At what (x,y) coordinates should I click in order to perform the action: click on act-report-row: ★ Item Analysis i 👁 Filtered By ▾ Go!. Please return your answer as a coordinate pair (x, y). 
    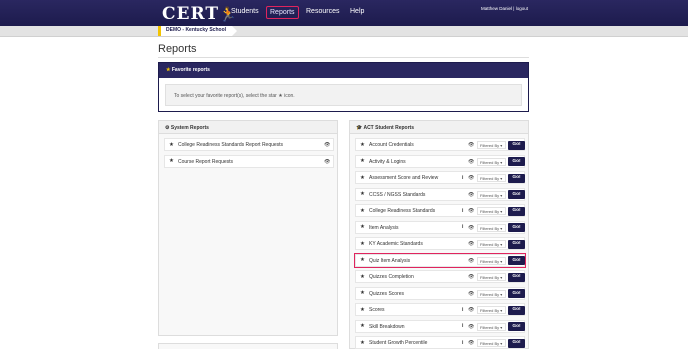
    Looking at the image, I should click on (440, 227).